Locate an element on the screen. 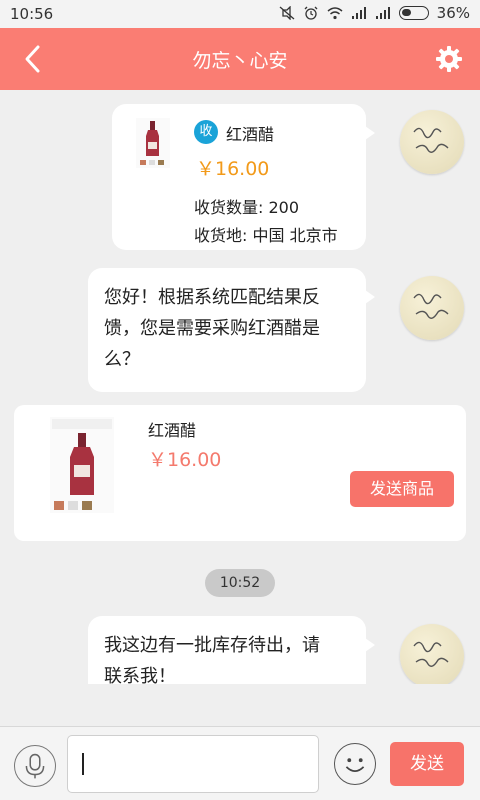 This screenshot has width=480, height=800. product-price: ￥16.00 is located at coordinates (233, 169).